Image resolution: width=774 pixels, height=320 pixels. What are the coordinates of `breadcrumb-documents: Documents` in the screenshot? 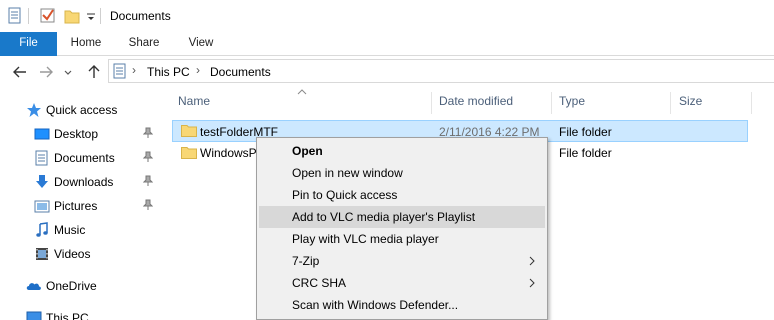 It's located at (240, 72).